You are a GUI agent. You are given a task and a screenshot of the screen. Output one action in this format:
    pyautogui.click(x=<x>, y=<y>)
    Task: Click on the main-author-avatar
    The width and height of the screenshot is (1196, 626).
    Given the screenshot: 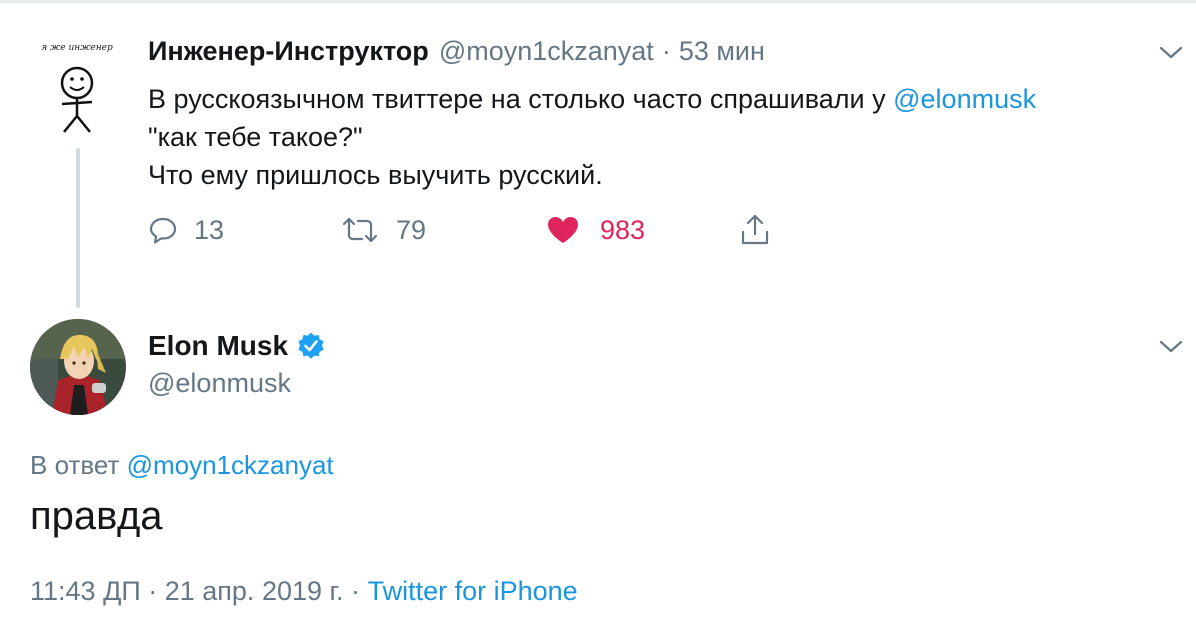 What is the action you would take?
    pyautogui.click(x=78, y=367)
    